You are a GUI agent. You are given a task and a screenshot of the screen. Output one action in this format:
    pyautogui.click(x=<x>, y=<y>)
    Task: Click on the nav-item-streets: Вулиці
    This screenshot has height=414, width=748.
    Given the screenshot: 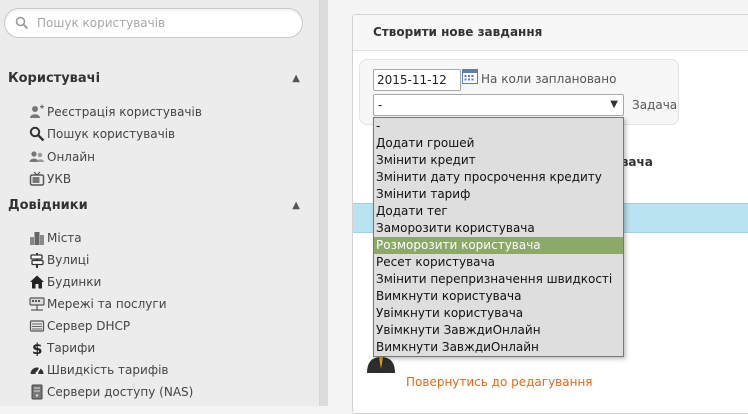 What is the action you would take?
    pyautogui.click(x=168, y=260)
    